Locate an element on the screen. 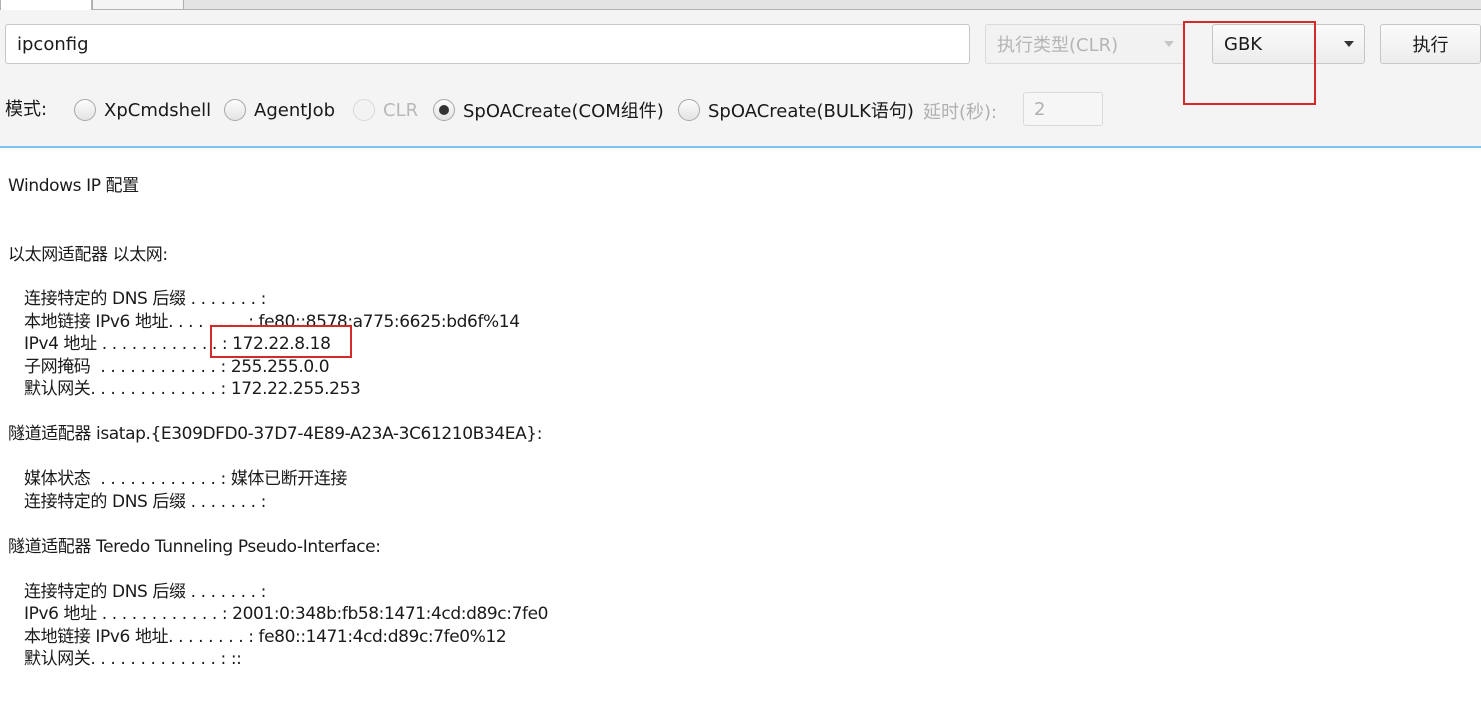 The image size is (1481, 701). separator-line is located at coordinates (740, 147).